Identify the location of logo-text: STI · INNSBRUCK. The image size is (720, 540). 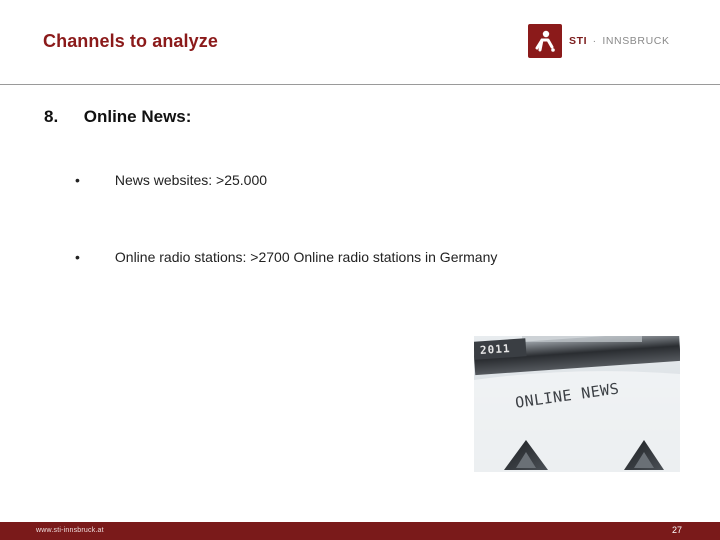
(619, 41).